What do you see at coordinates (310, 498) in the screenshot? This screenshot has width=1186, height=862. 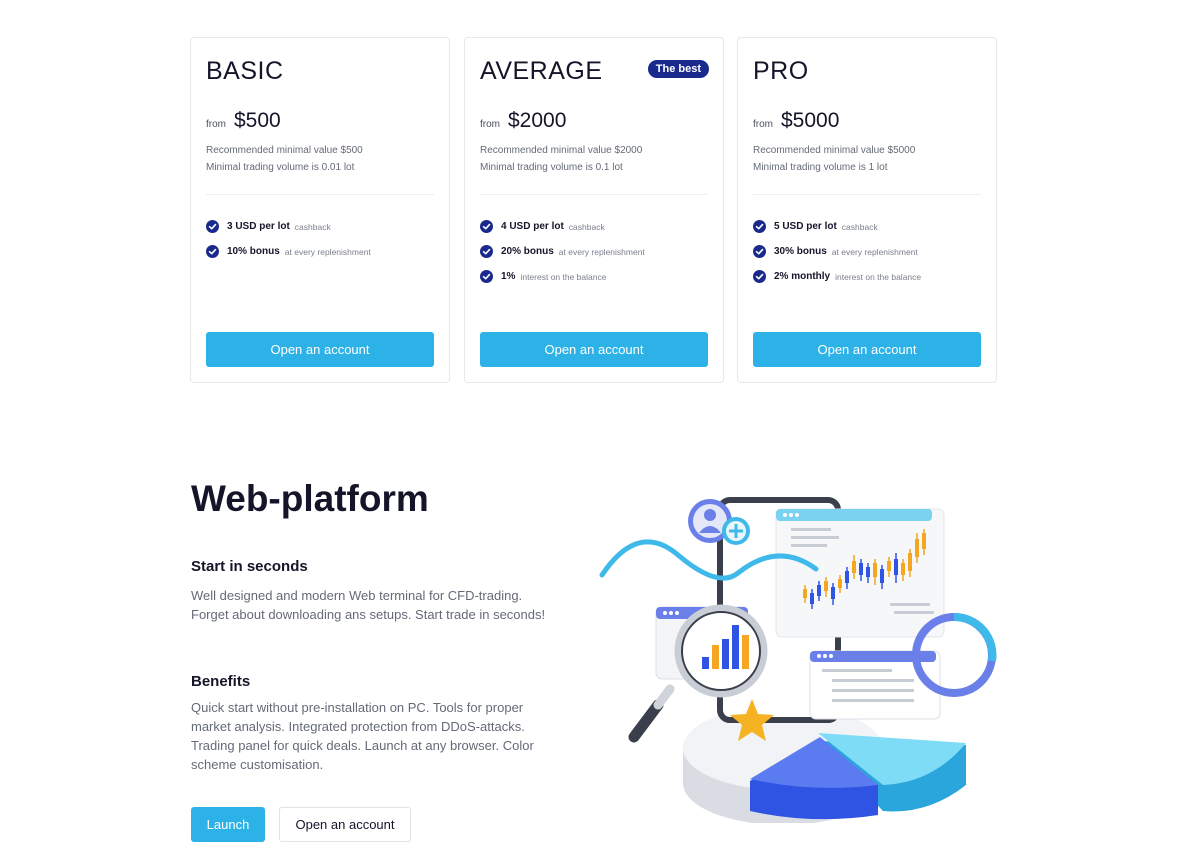 I see `section-title: Web-platform` at bounding box center [310, 498].